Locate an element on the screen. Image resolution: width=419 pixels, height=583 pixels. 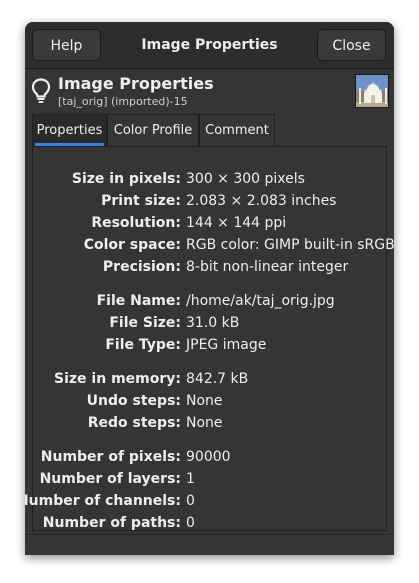
property-row: Number of pixels: 90000 is located at coordinates (210, 457).